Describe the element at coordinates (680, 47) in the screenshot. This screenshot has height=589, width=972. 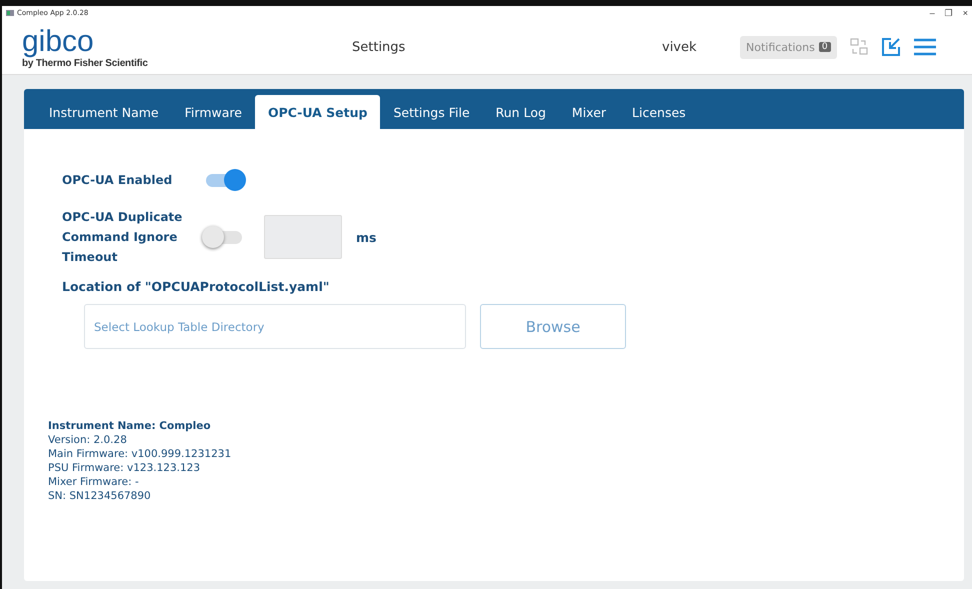
I see `user-name: vivek` at that location.